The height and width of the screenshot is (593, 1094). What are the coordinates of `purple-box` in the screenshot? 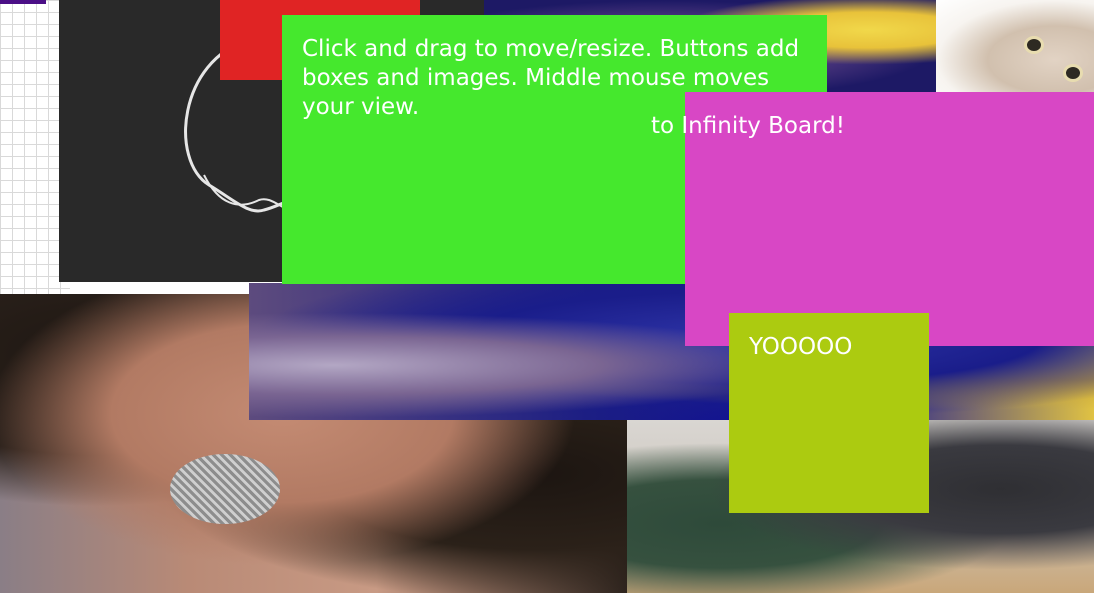 It's located at (23, 2).